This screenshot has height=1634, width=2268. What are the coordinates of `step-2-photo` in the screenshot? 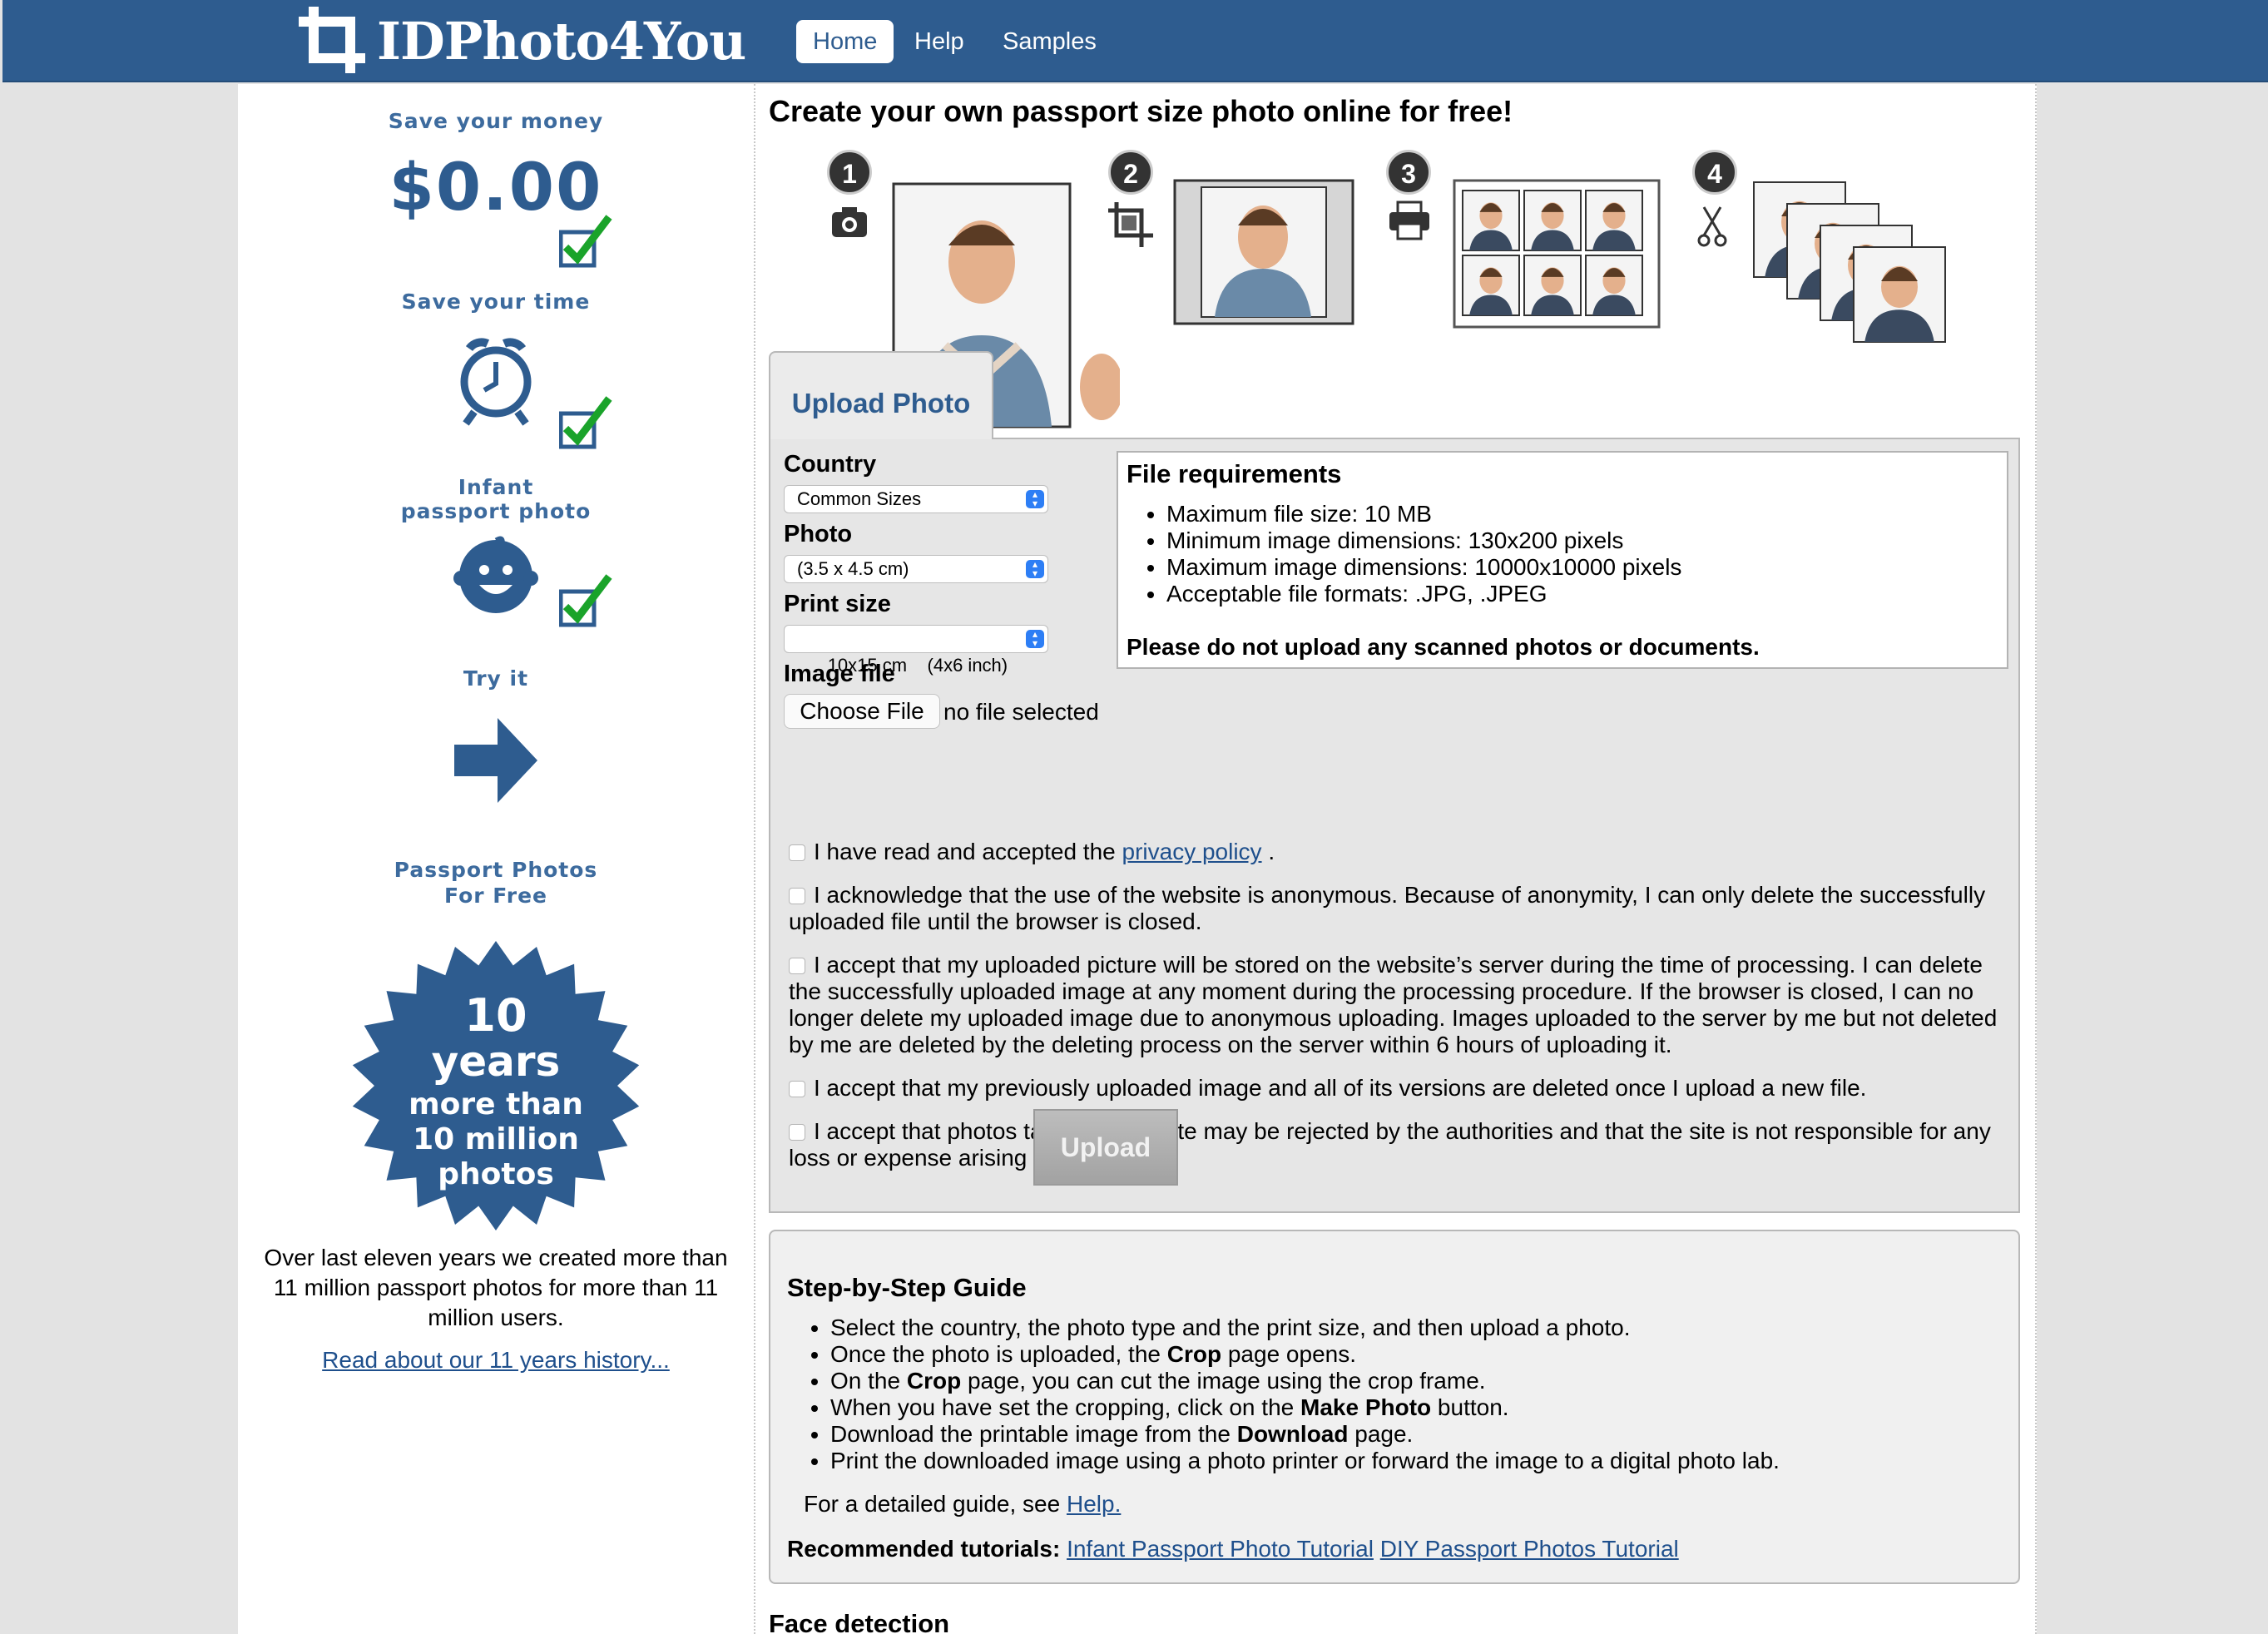 It's located at (1263, 252).